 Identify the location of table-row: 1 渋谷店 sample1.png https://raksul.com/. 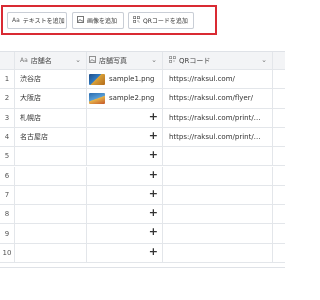
(142, 80).